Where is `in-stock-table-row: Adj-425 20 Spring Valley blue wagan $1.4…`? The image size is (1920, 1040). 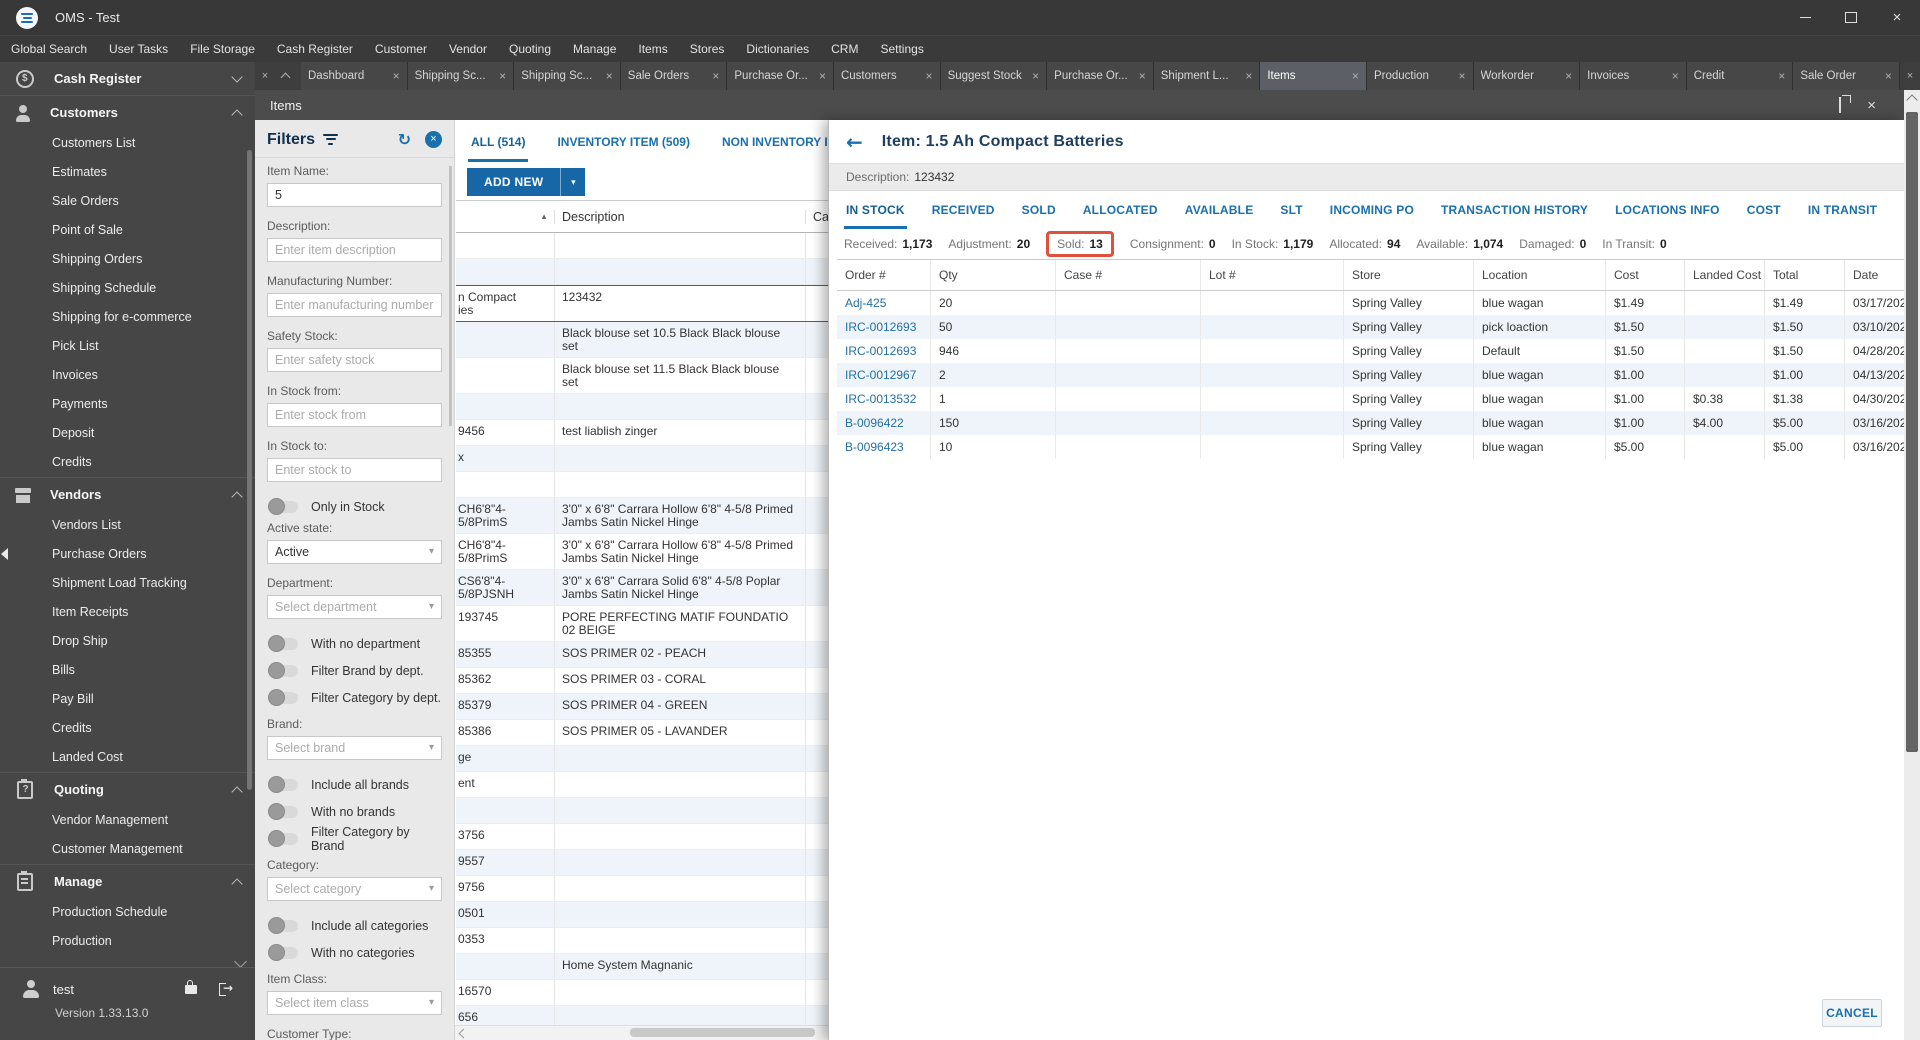
in-stock-table-row: Adj-425 20 Spring Valley blue wagan $1.4… is located at coordinates (1371, 303).